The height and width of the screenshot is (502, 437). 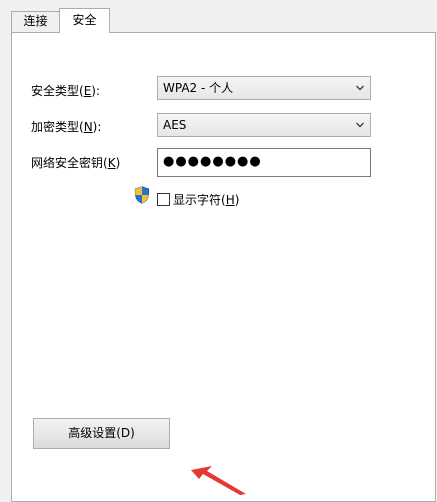 I want to click on show-characters-label: 显示字符(H), so click(x=206, y=199).